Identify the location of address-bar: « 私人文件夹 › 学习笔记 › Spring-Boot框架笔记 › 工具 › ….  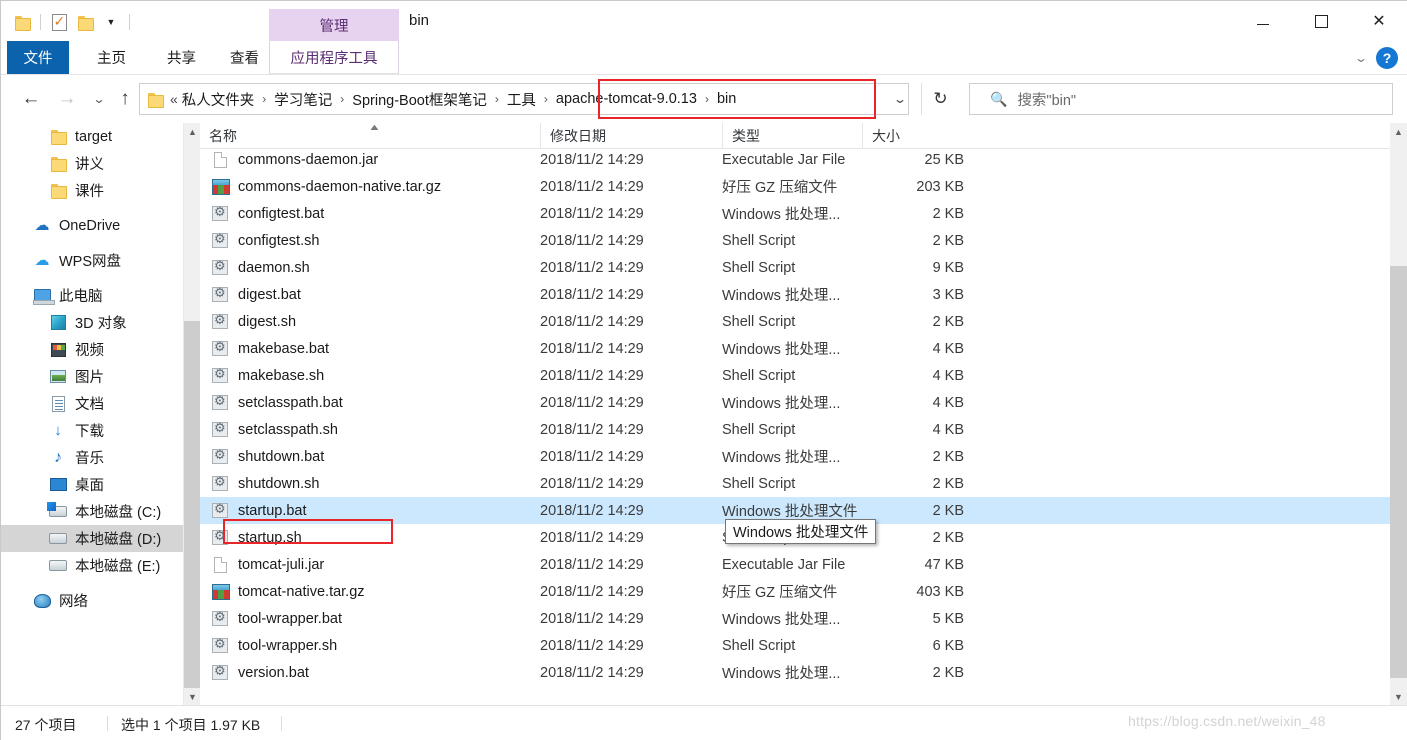
(524, 99).